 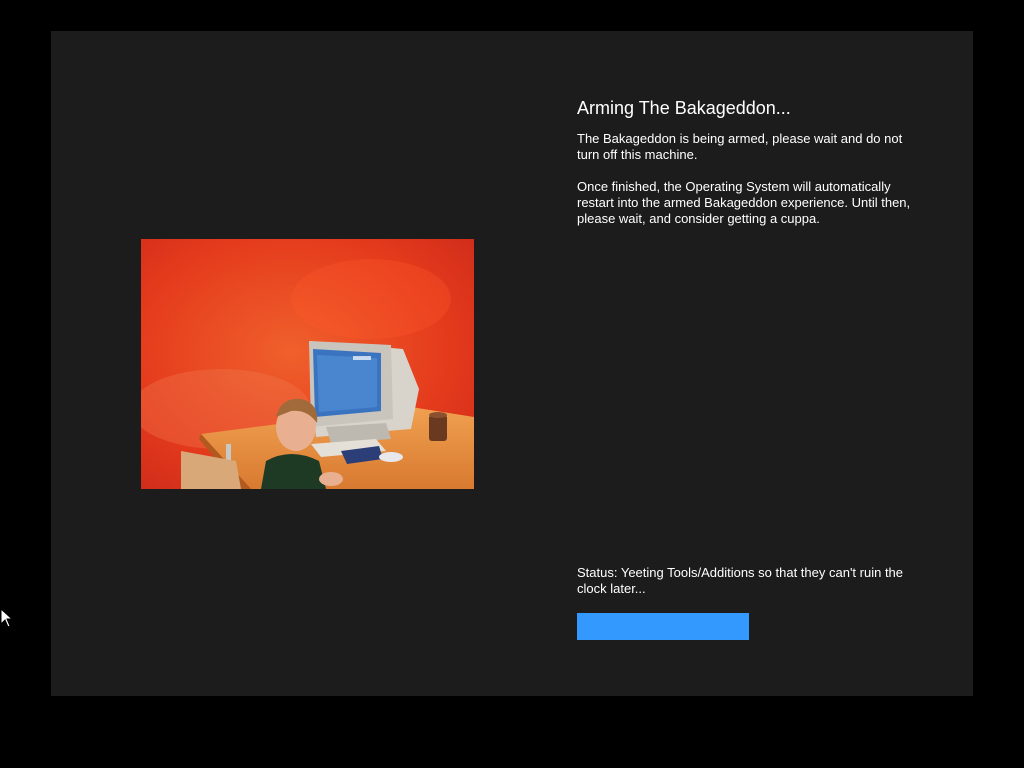 What do you see at coordinates (7, 617) in the screenshot?
I see `mouse-pointer-icon` at bounding box center [7, 617].